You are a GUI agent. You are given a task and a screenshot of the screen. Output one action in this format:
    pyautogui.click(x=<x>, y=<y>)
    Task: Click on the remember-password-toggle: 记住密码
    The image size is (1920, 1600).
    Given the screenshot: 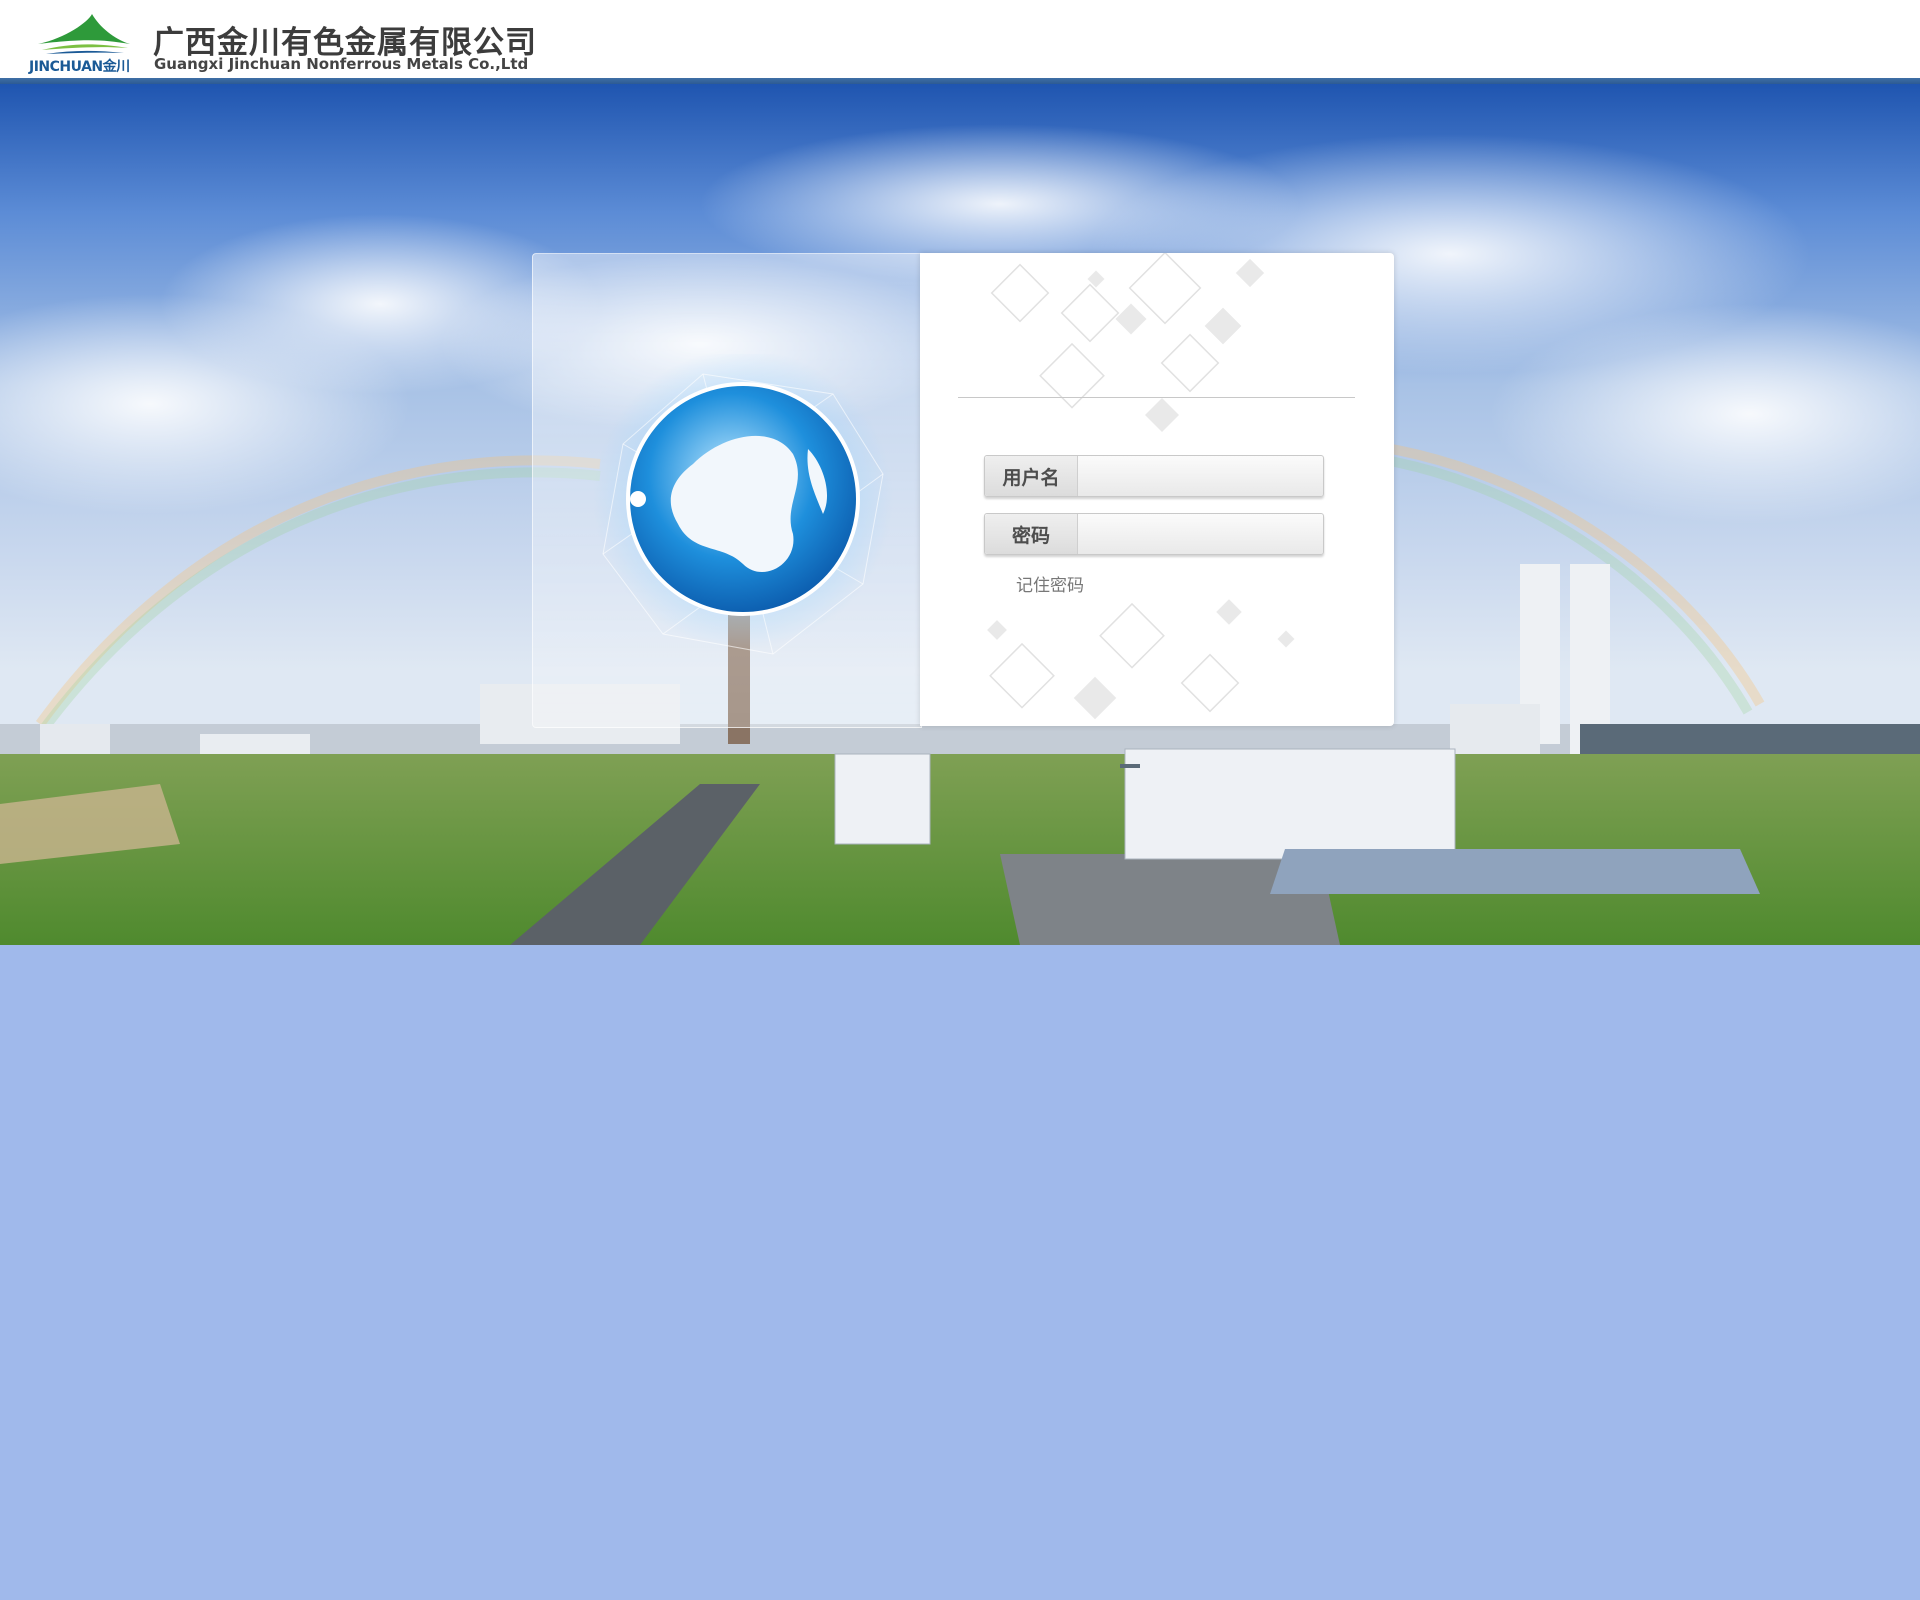 What is the action you would take?
    pyautogui.click(x=1050, y=583)
    